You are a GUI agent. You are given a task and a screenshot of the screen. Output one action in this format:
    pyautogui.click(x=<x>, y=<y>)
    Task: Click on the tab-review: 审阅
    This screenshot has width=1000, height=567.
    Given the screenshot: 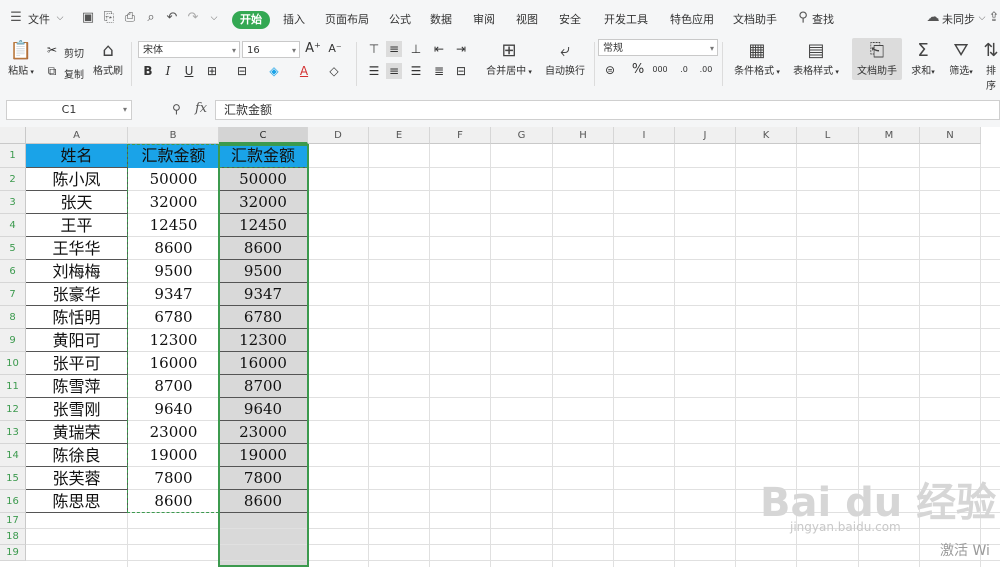 What is the action you would take?
    pyautogui.click(x=484, y=20)
    